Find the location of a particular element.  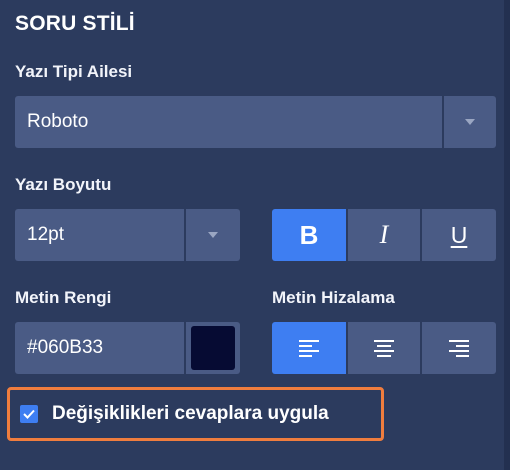

apply-to-answers-option: Değişiklikleri cevaplara uygula is located at coordinates (195, 414).